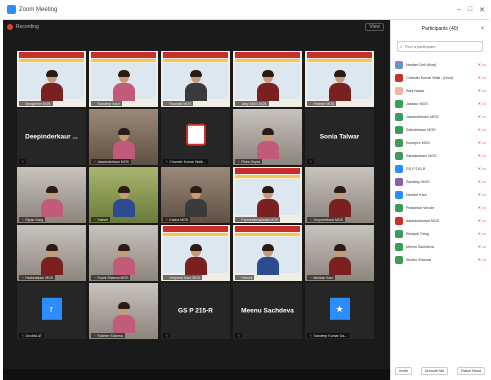 The image size is (491, 380). I want to click on tile-name: Raunakt MOS, so click(180, 103).